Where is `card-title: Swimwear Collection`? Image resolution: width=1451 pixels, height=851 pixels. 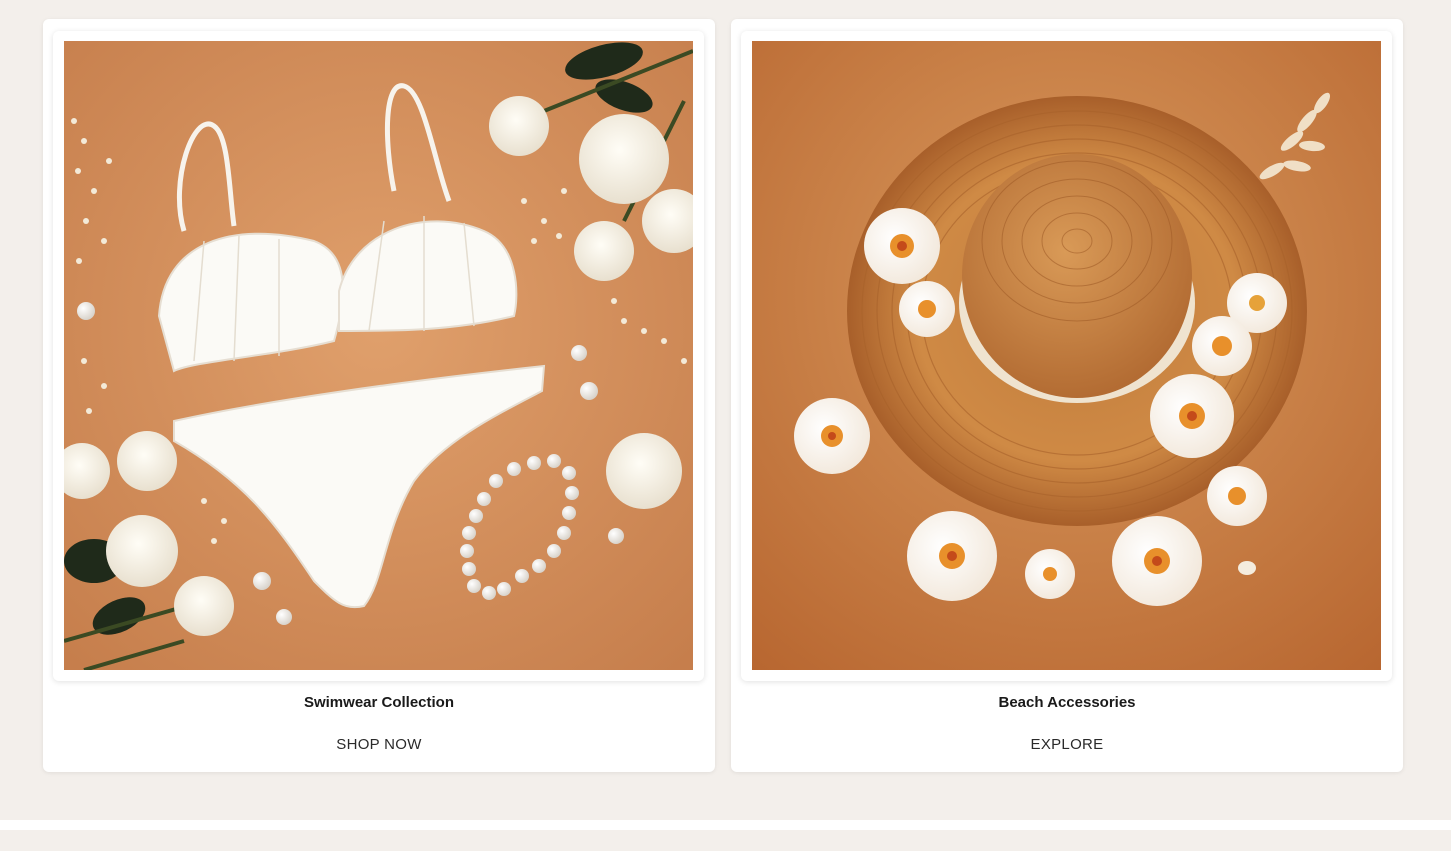 card-title: Swimwear Collection is located at coordinates (379, 703).